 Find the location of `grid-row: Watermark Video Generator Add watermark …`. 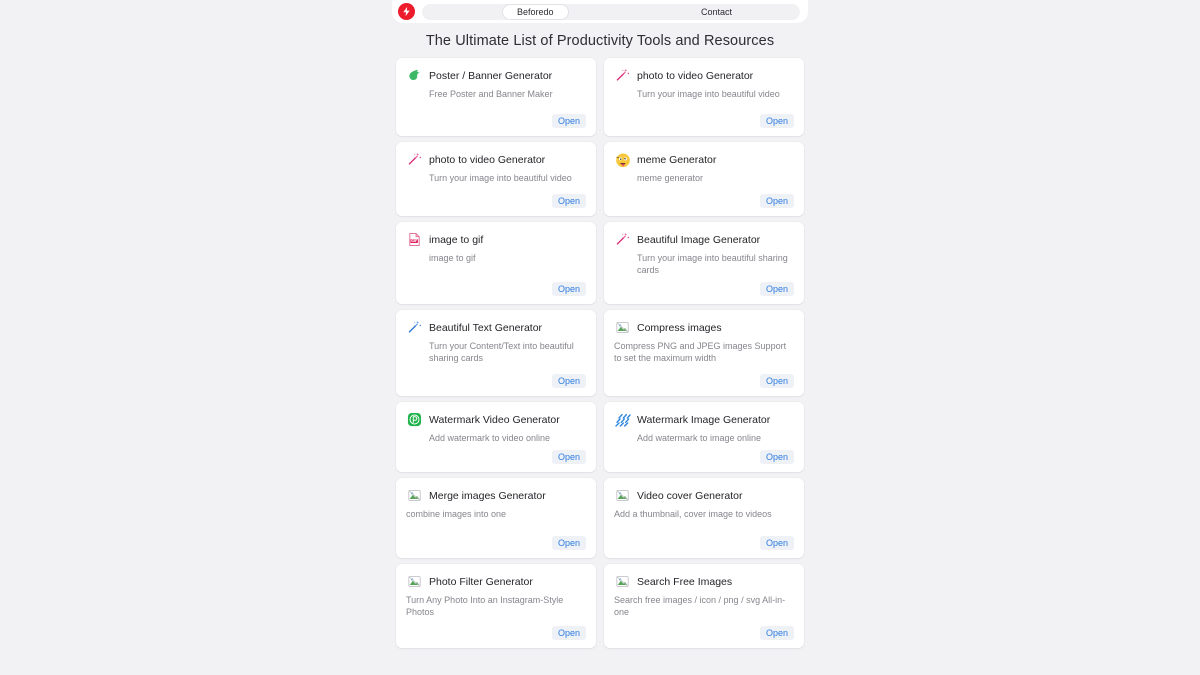

grid-row: Watermark Video Generator Add watermark … is located at coordinates (600, 437).